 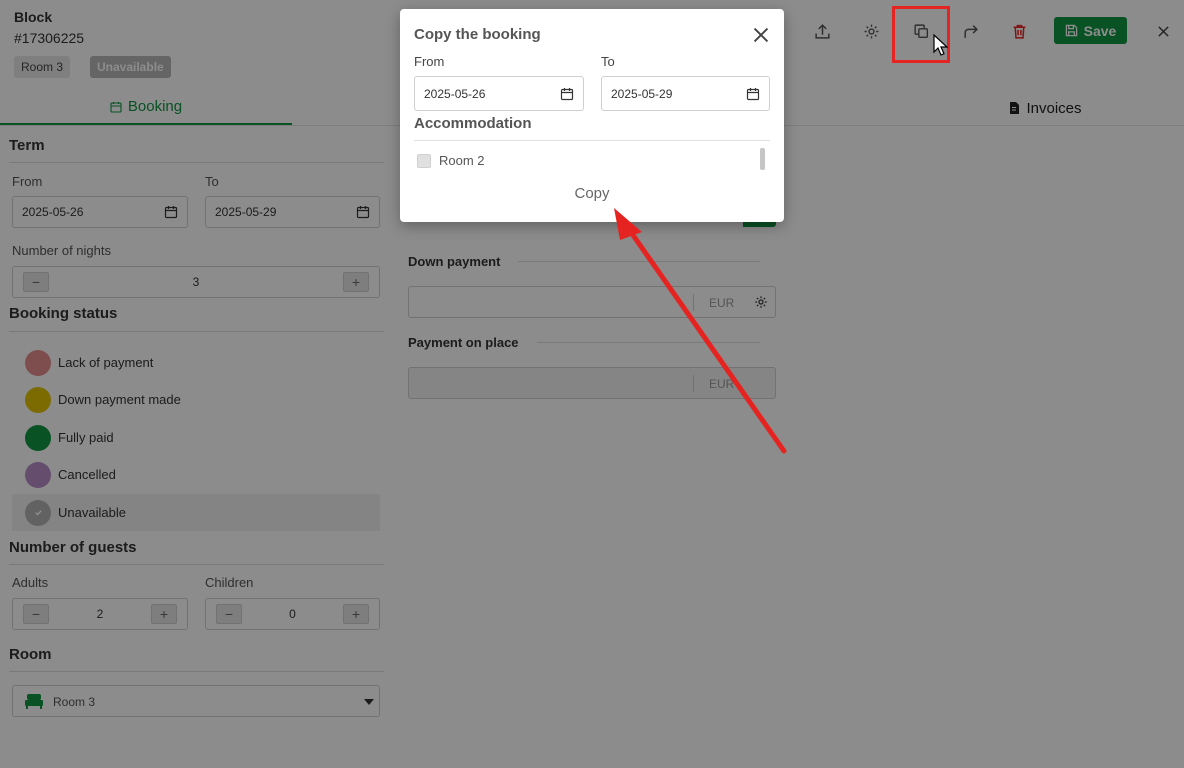 I want to click on room-2-checkbox, so click(x=424, y=161).